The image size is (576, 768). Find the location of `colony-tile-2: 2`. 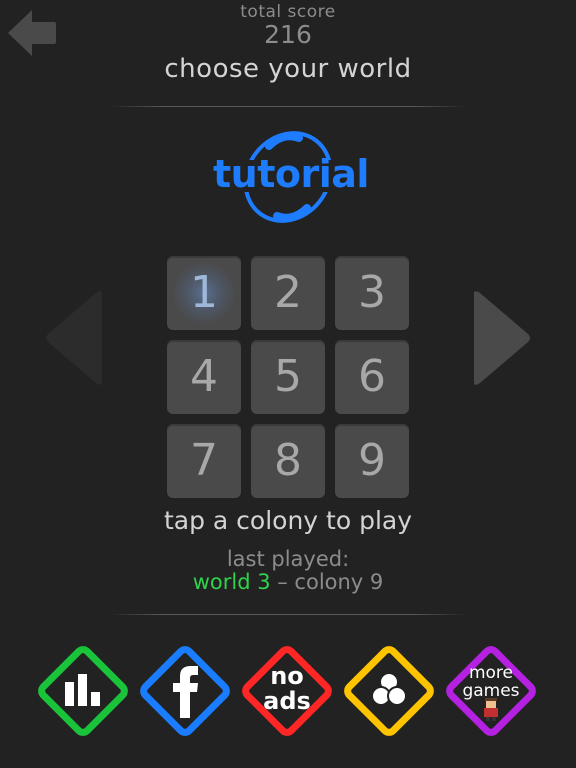

colony-tile-2: 2 is located at coordinates (288, 293).